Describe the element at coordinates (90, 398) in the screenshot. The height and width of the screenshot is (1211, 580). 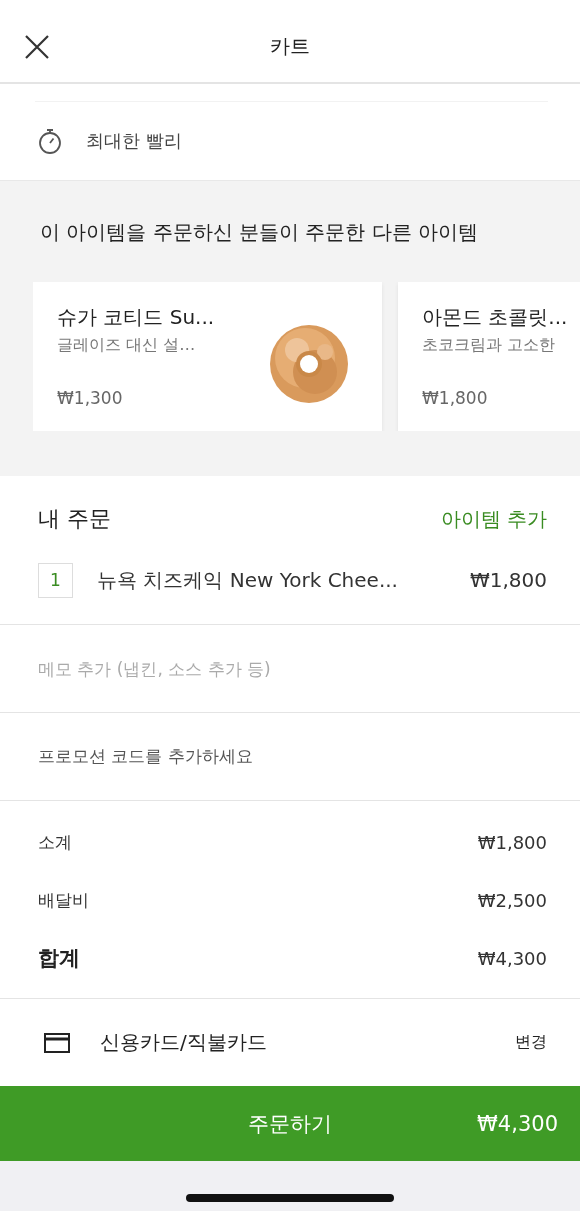
I see `product-price: ₩1,300` at that location.